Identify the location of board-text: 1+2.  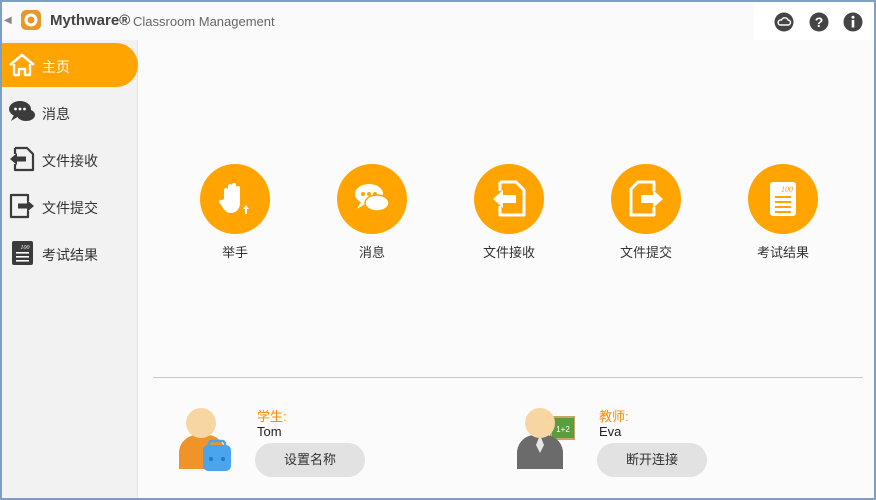
(563, 429).